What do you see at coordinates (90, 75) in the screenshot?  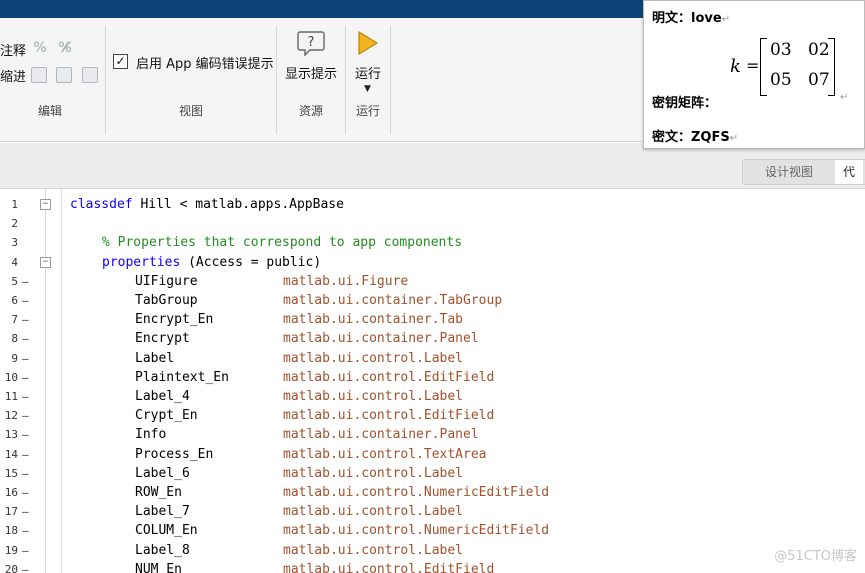 I see `decrease-indent-icon` at bounding box center [90, 75].